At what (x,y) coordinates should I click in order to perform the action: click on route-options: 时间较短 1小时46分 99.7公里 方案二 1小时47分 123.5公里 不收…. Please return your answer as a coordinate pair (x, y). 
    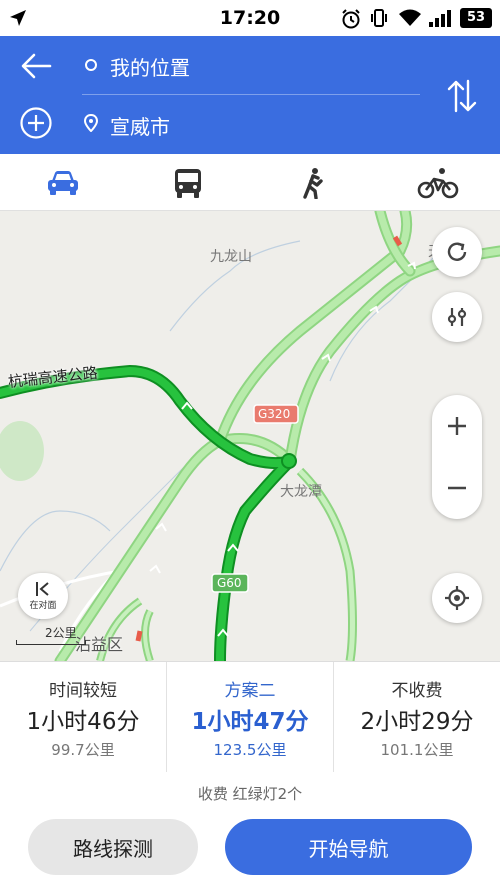
    Looking at the image, I should click on (250, 717).